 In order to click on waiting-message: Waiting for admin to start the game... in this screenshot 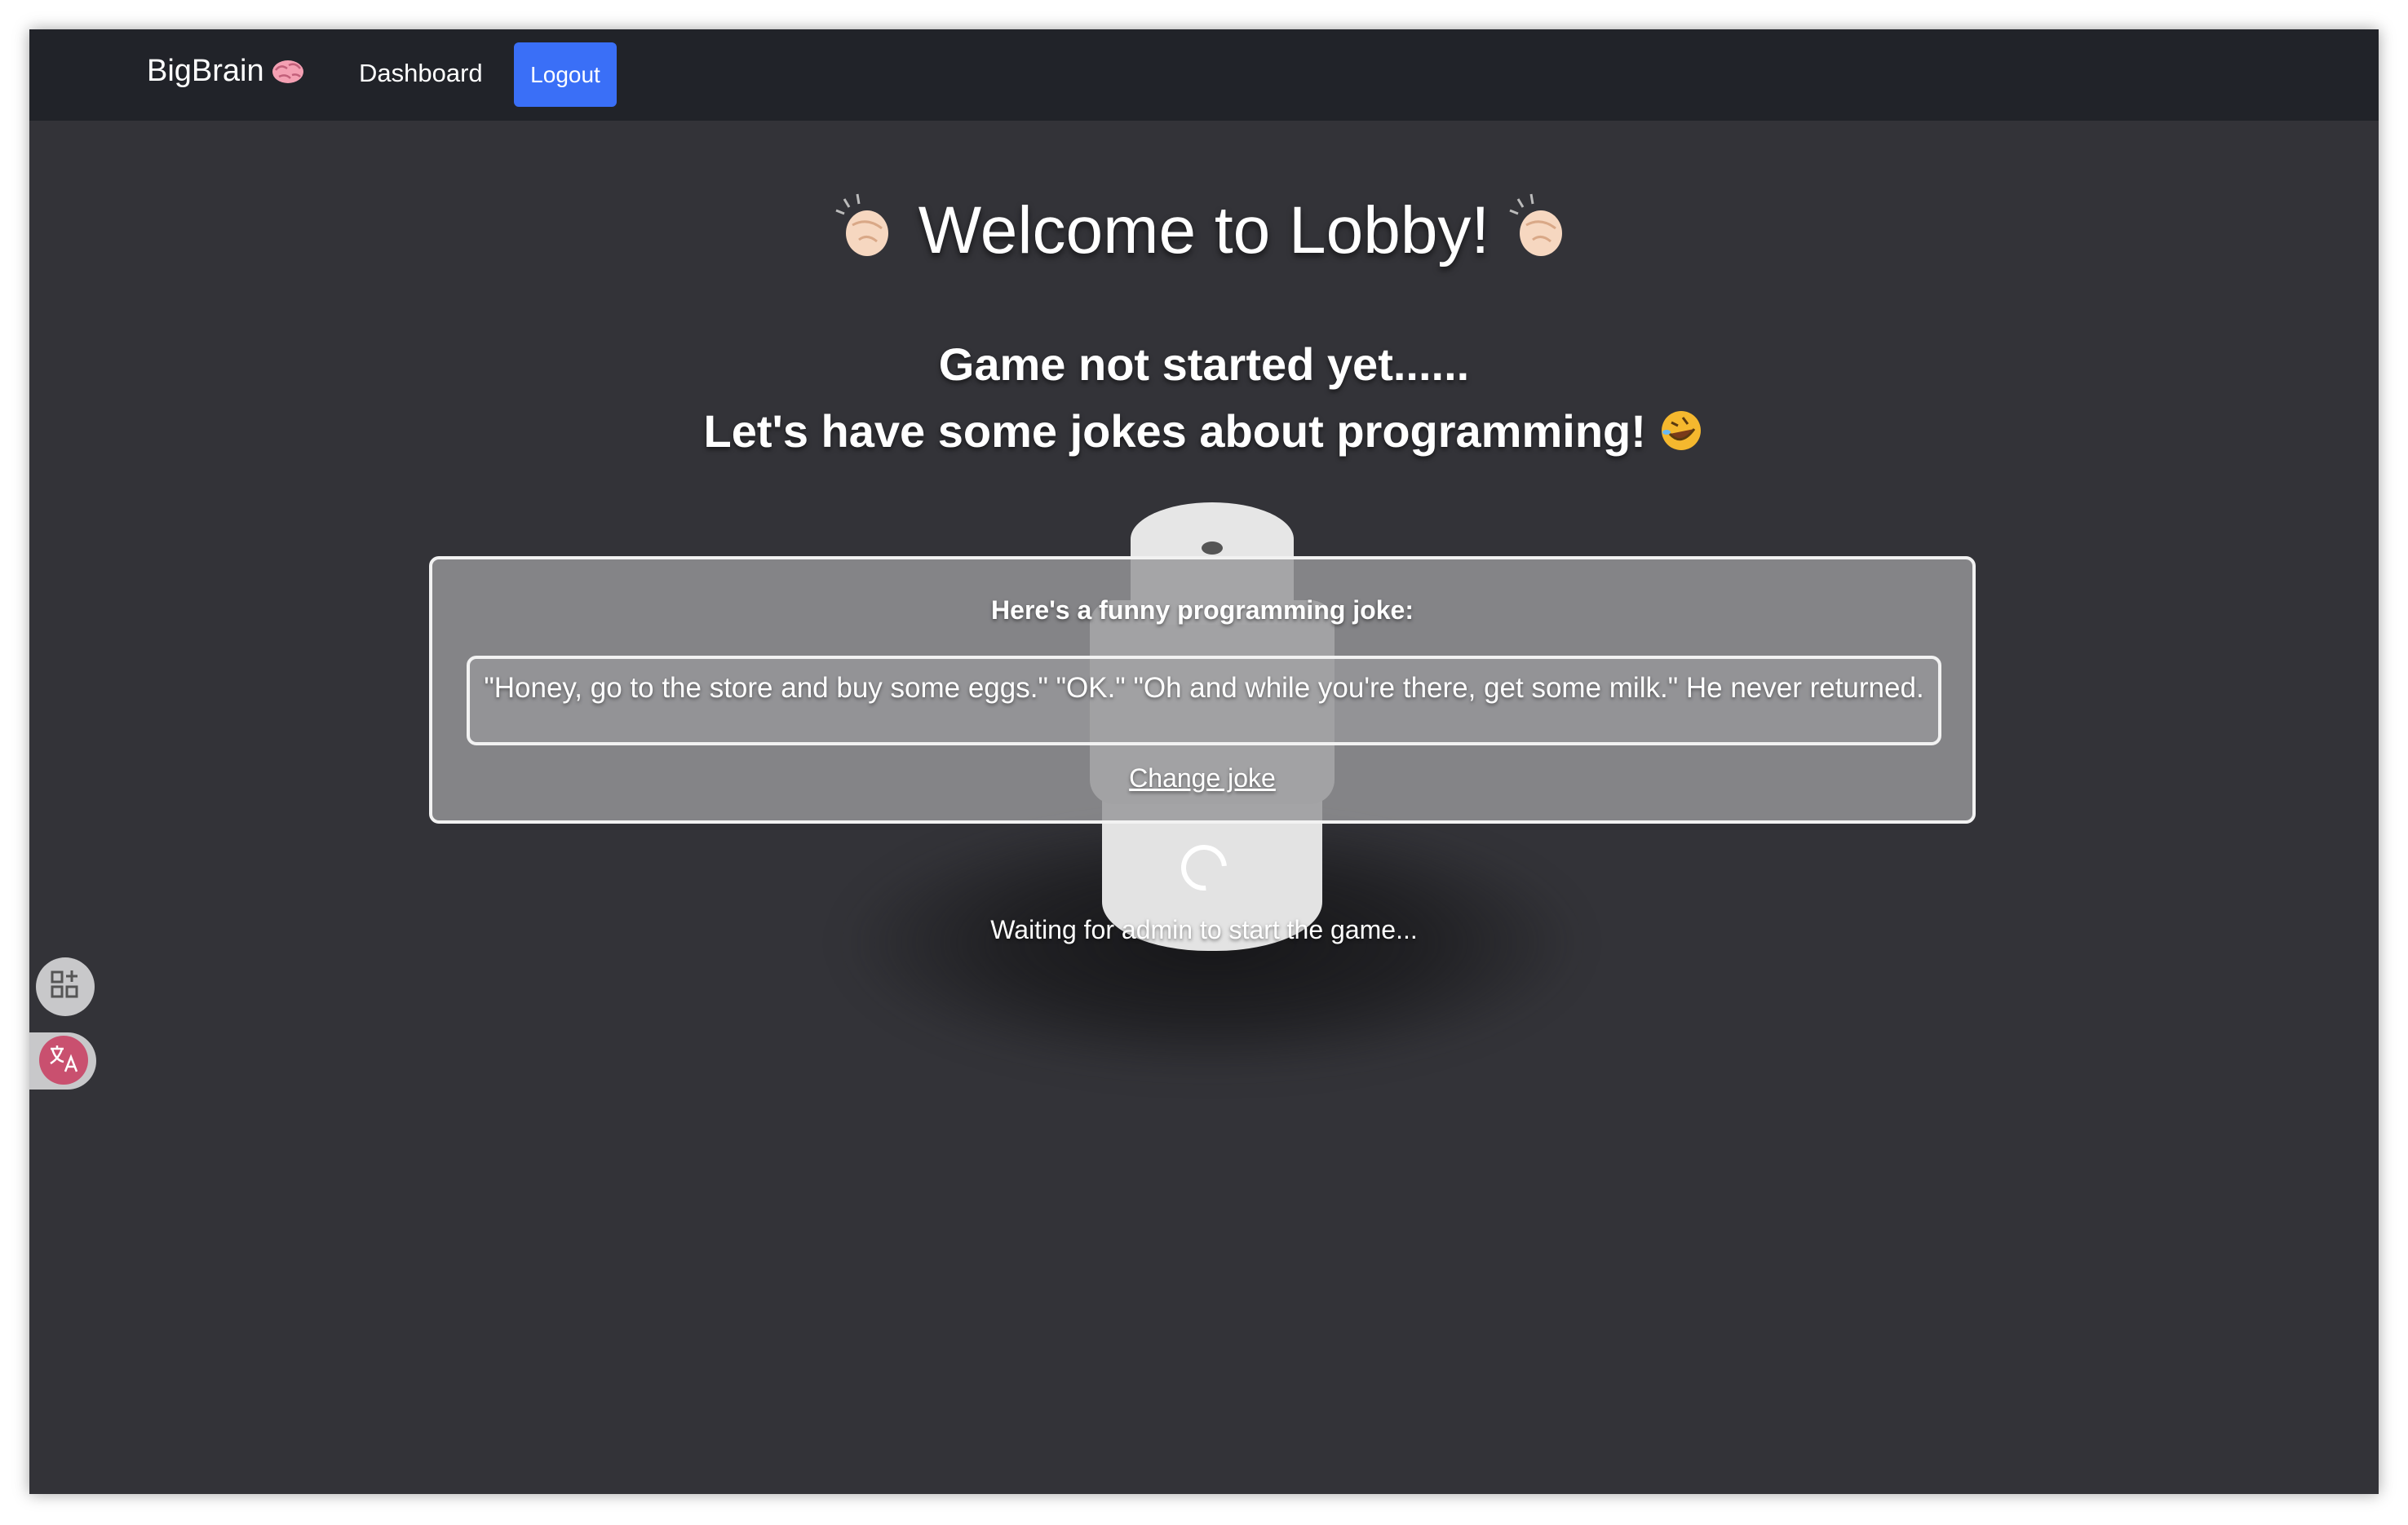, I will do `click(1204, 930)`.